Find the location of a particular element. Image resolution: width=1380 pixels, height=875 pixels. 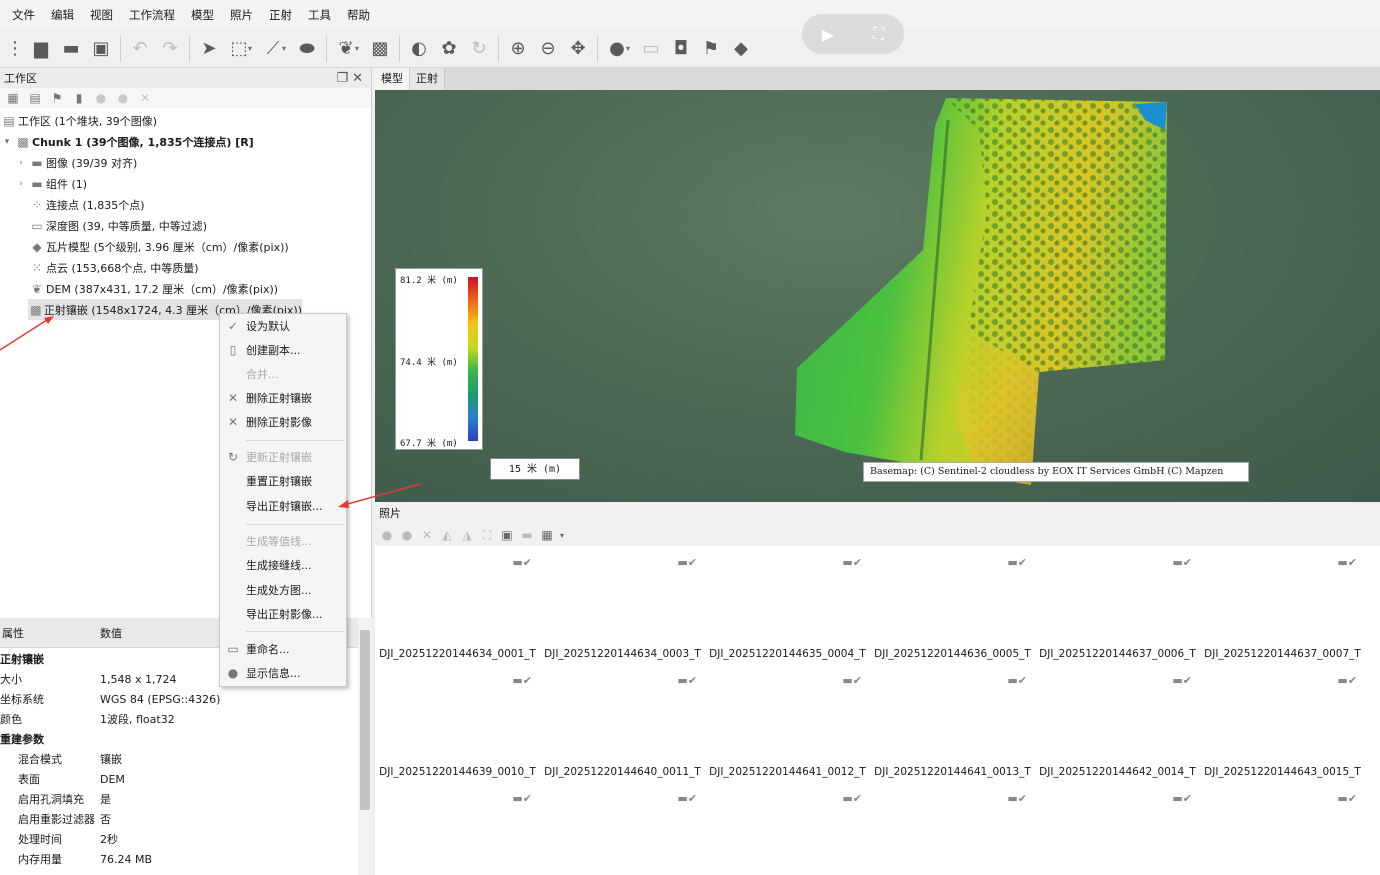

tab-ortho: 正射 is located at coordinates (427, 79).